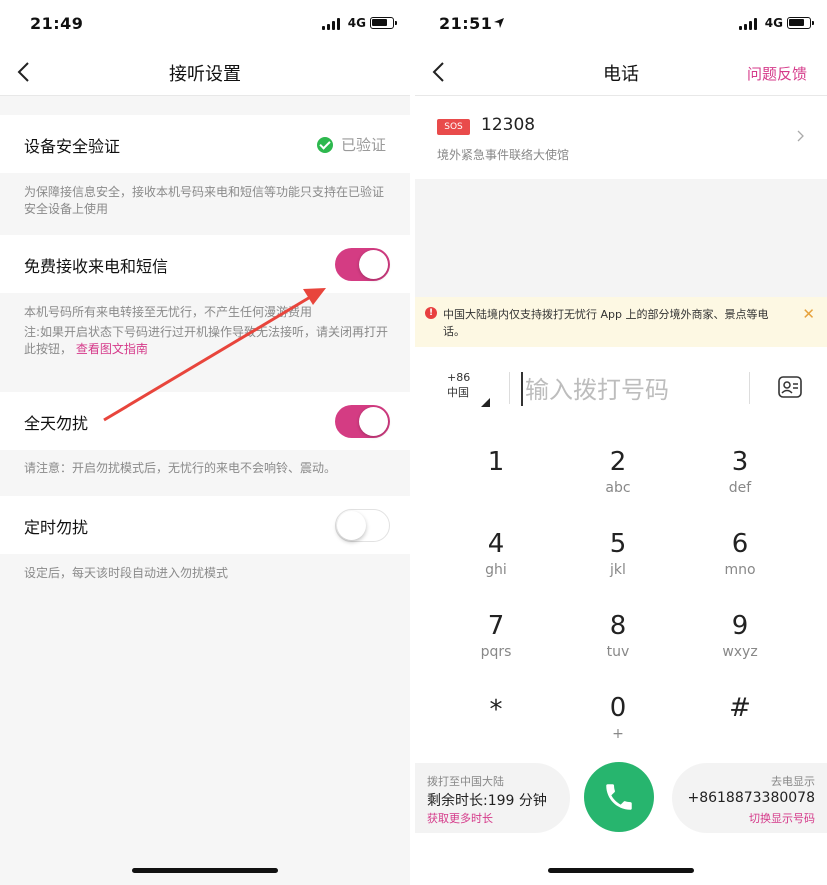 The width and height of the screenshot is (827, 885). I want to click on key-8: 8 tuv, so click(618, 646).